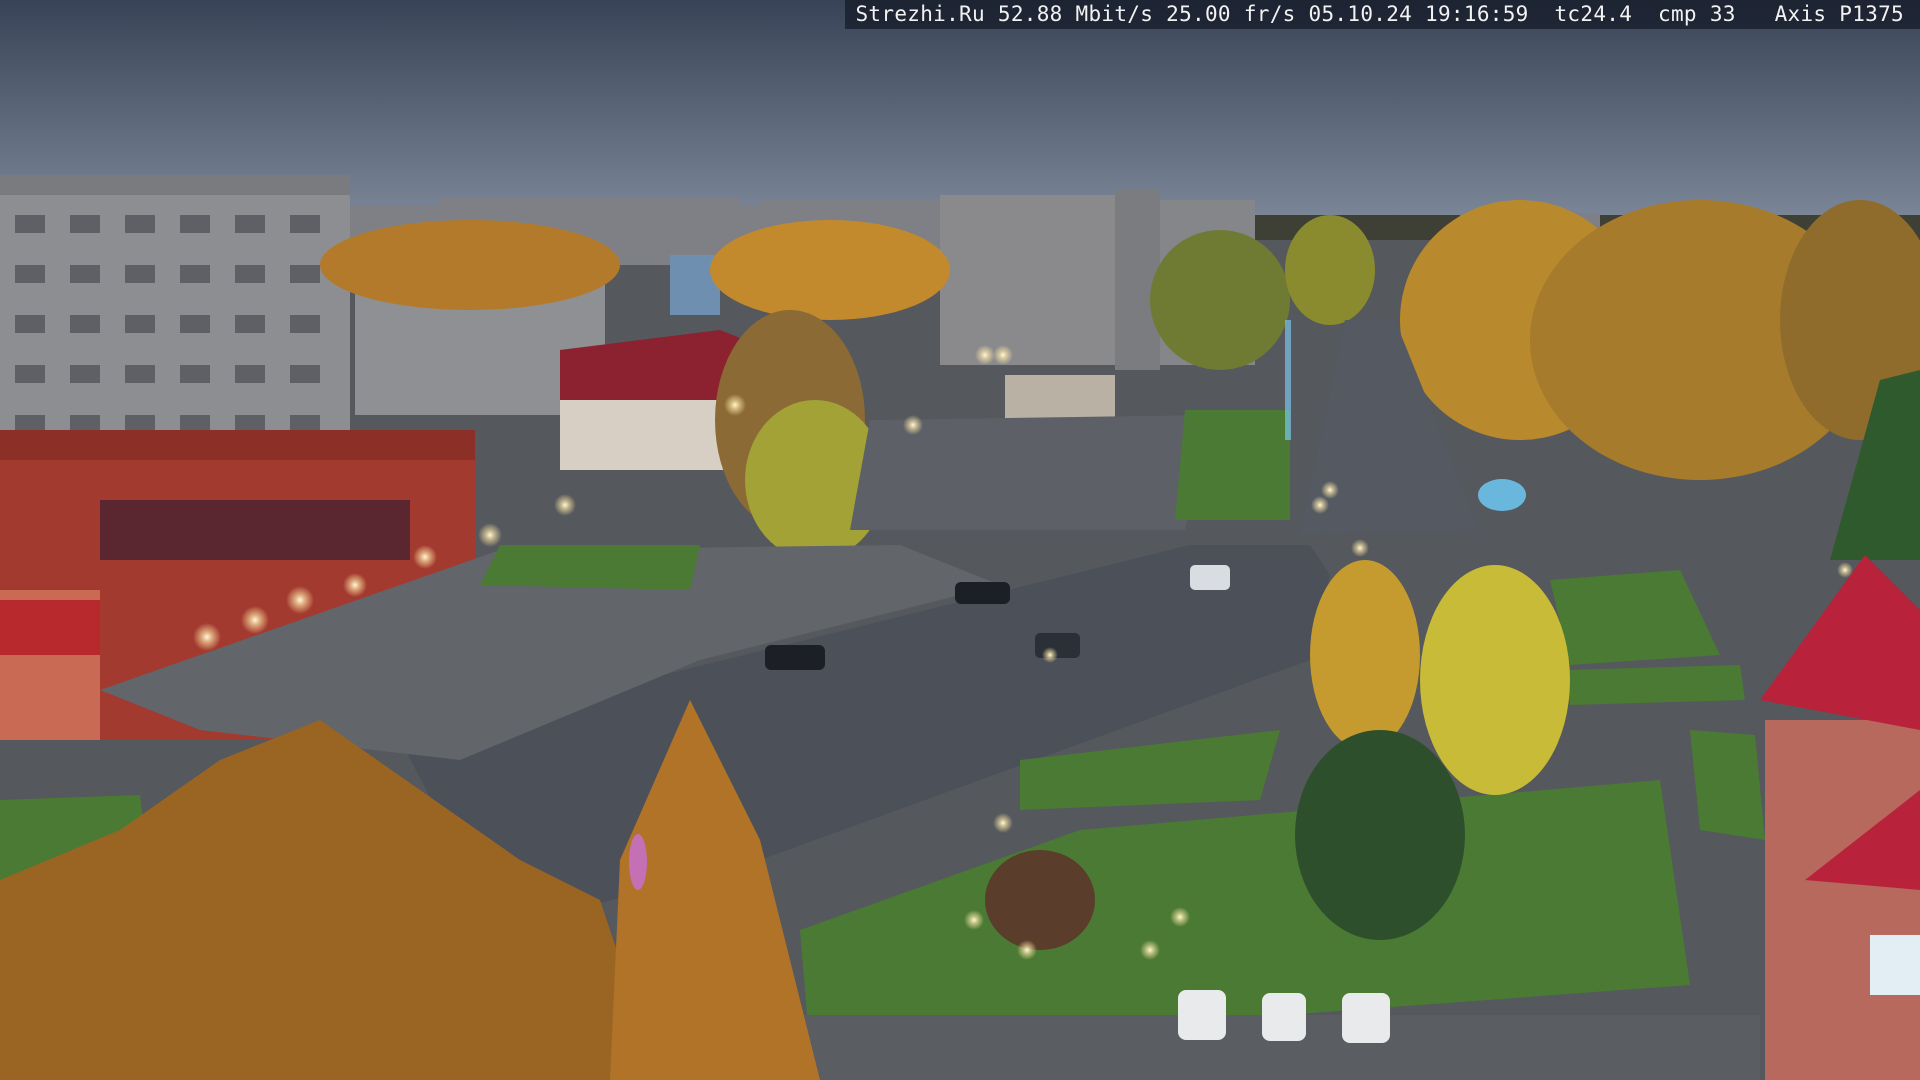 This screenshot has width=1920, height=1080. Describe the element at coordinates (1075, 14) in the screenshot. I see `overlay-bitrate: 52.88 Mbit/s` at that location.